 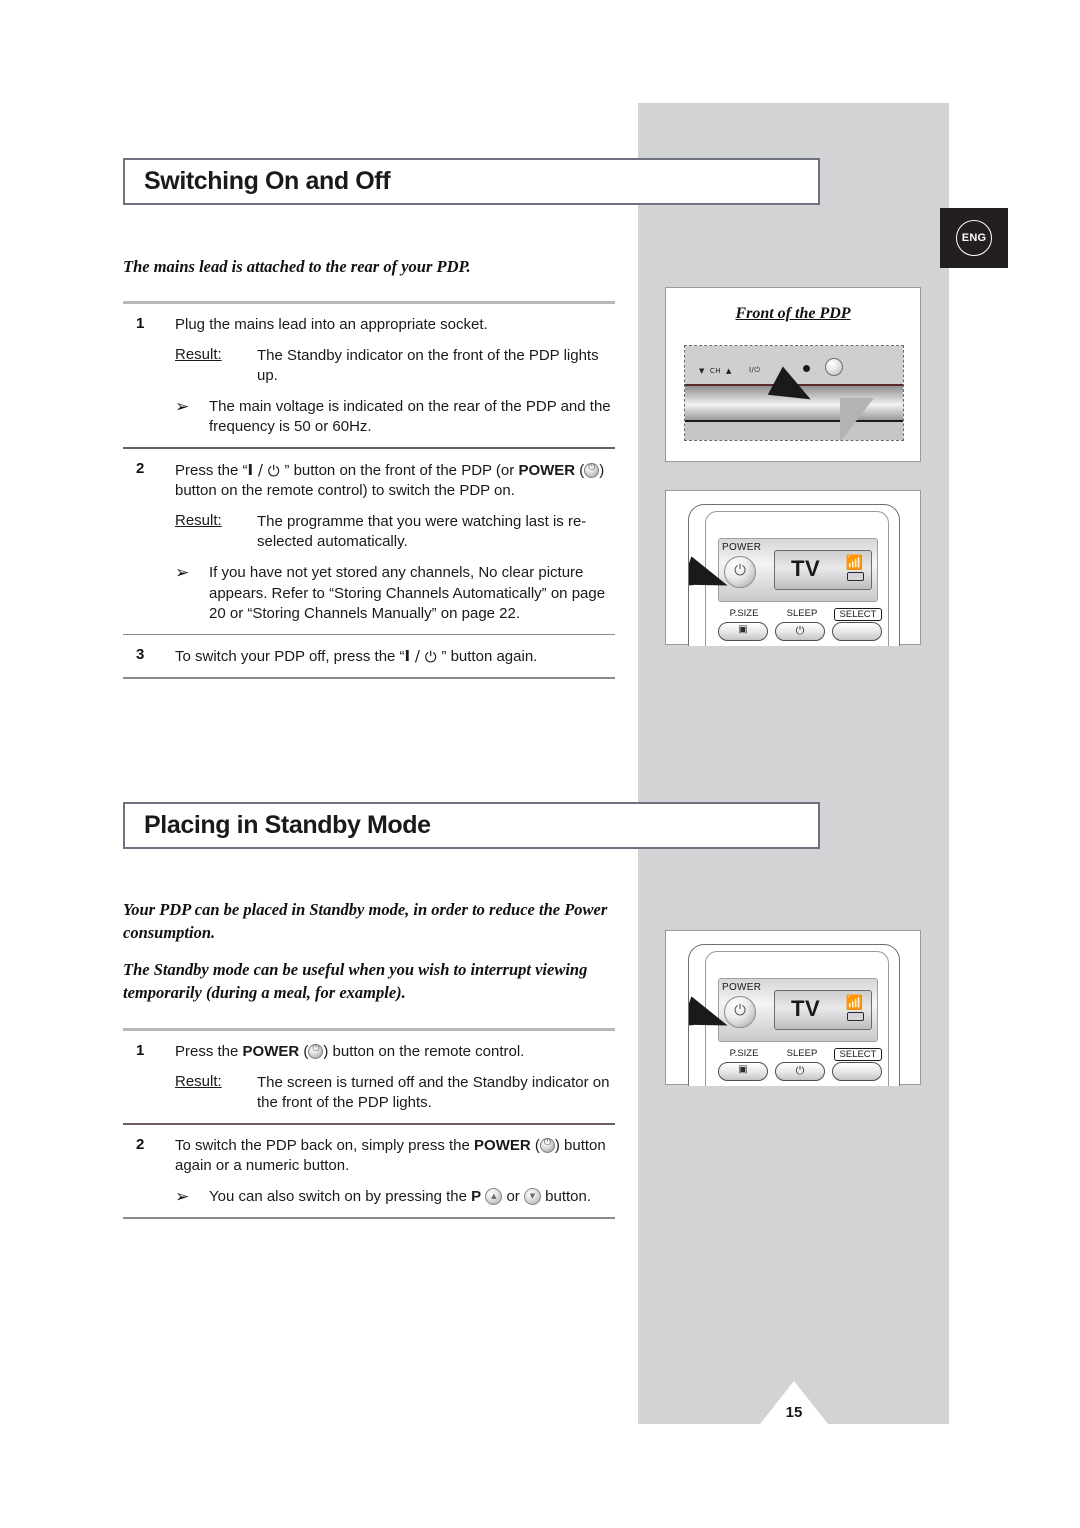 I want to click on remote-inner-shell: POWER TV 📶 P.SIZE SLEEP SELECT ▣ ⏻, so click(x=797, y=1018).